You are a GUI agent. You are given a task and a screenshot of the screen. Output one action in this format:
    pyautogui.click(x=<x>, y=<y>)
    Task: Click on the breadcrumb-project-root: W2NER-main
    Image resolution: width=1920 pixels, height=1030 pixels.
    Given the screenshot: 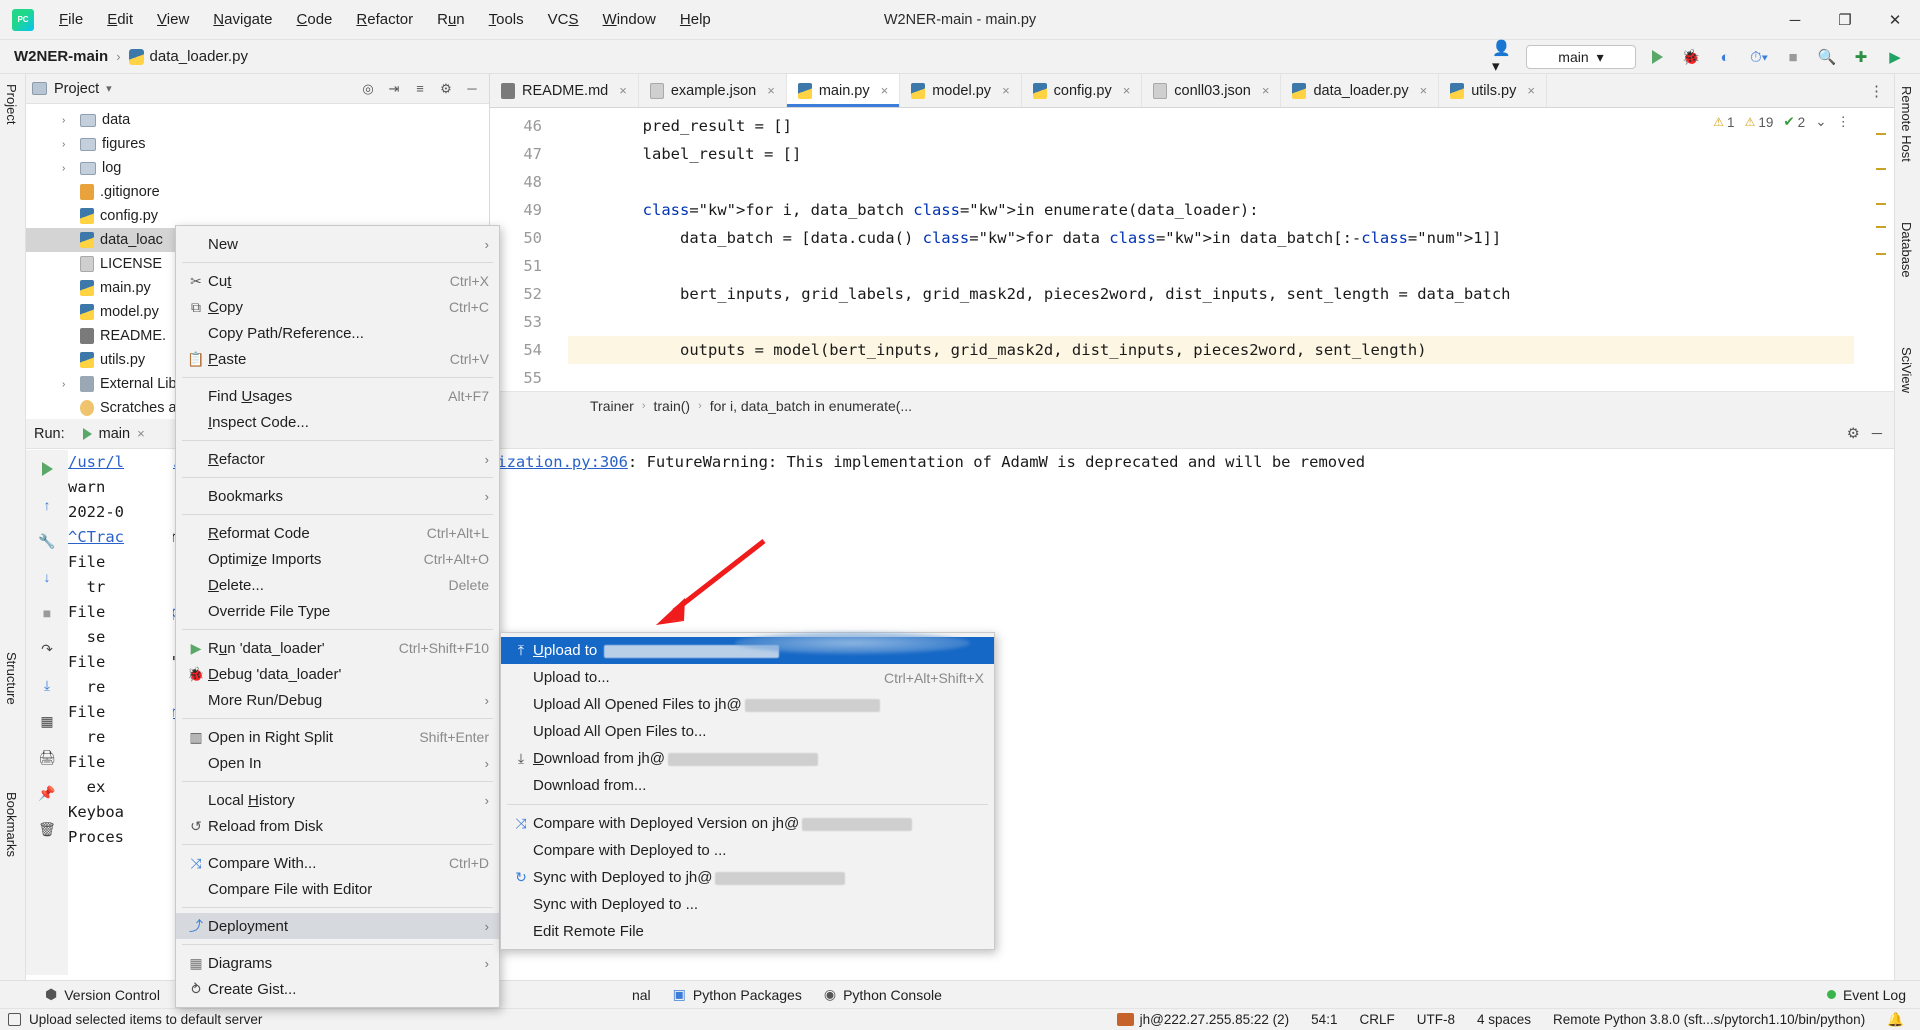 What is the action you would take?
    pyautogui.click(x=61, y=56)
    